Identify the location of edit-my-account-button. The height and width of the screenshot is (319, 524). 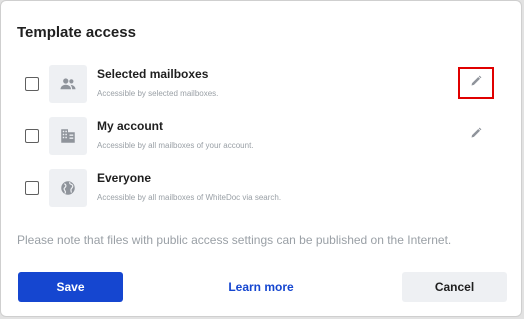
(476, 135).